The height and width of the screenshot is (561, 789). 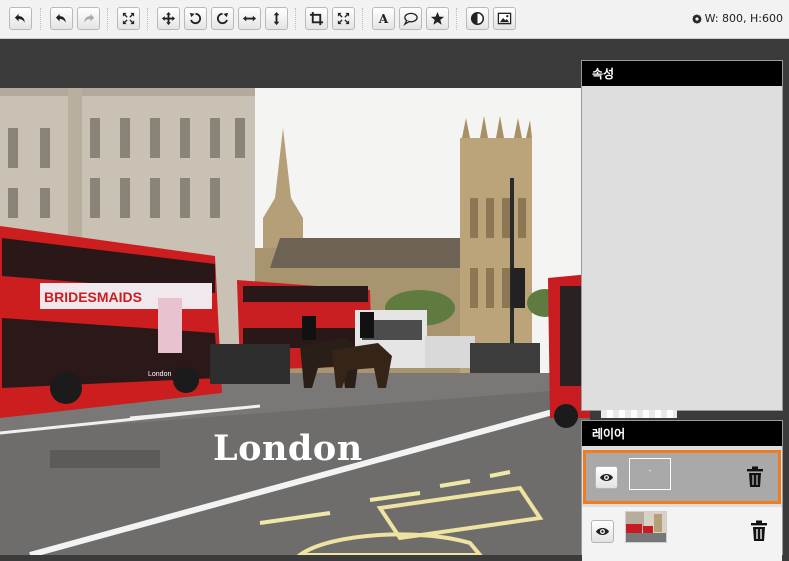 I want to click on layer-row-image, so click(x=682, y=534).